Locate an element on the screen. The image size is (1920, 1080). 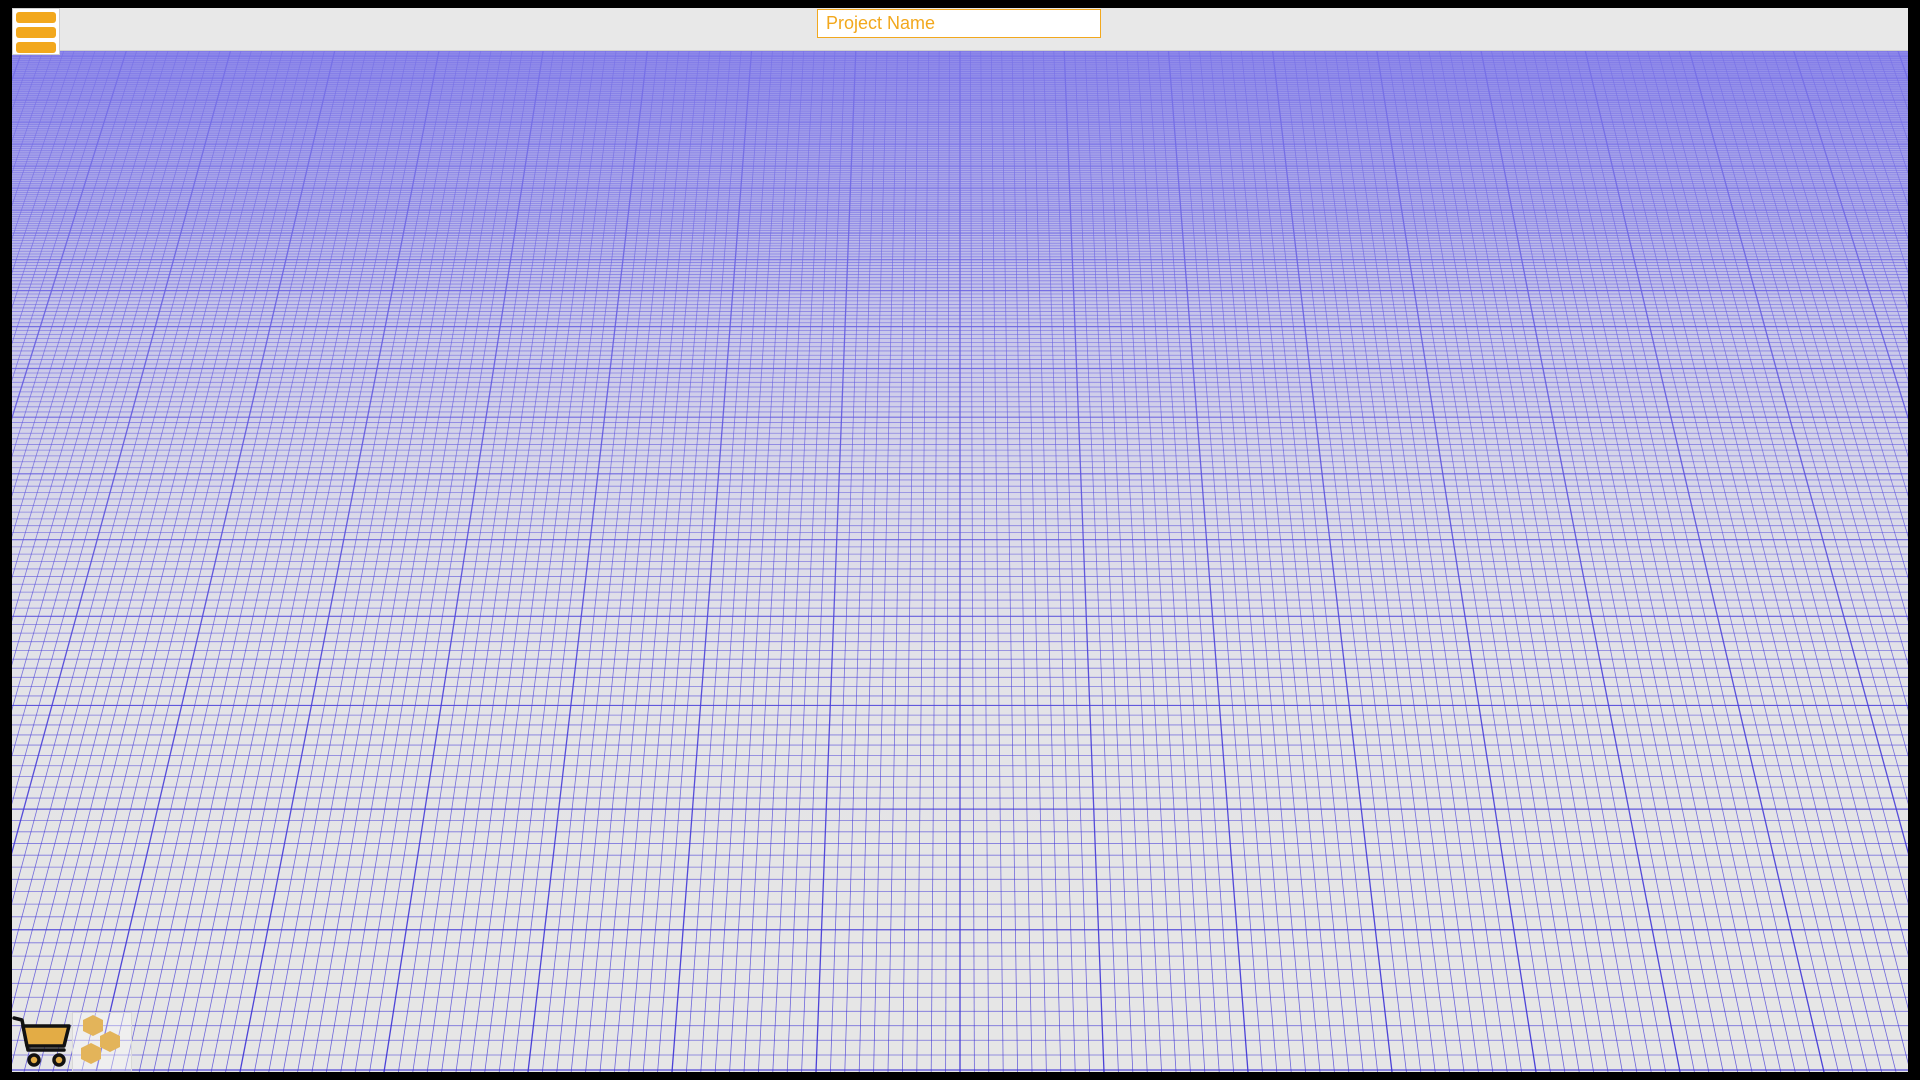
cart-button is located at coordinates (42, 1042).